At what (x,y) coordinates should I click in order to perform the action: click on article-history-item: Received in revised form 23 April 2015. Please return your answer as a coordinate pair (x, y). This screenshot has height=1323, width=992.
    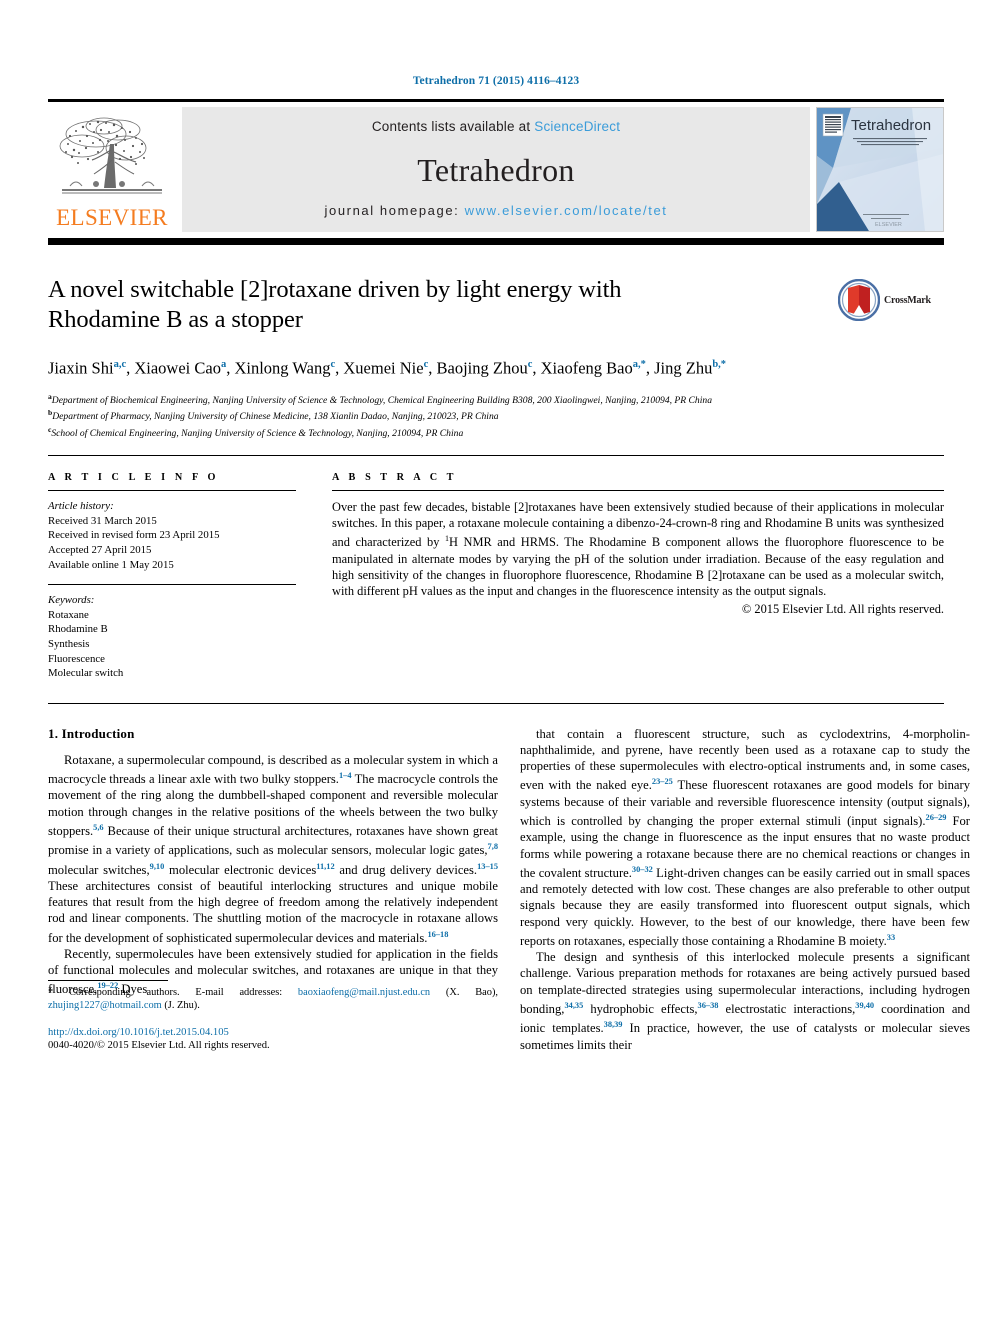
    Looking at the image, I should click on (134, 535).